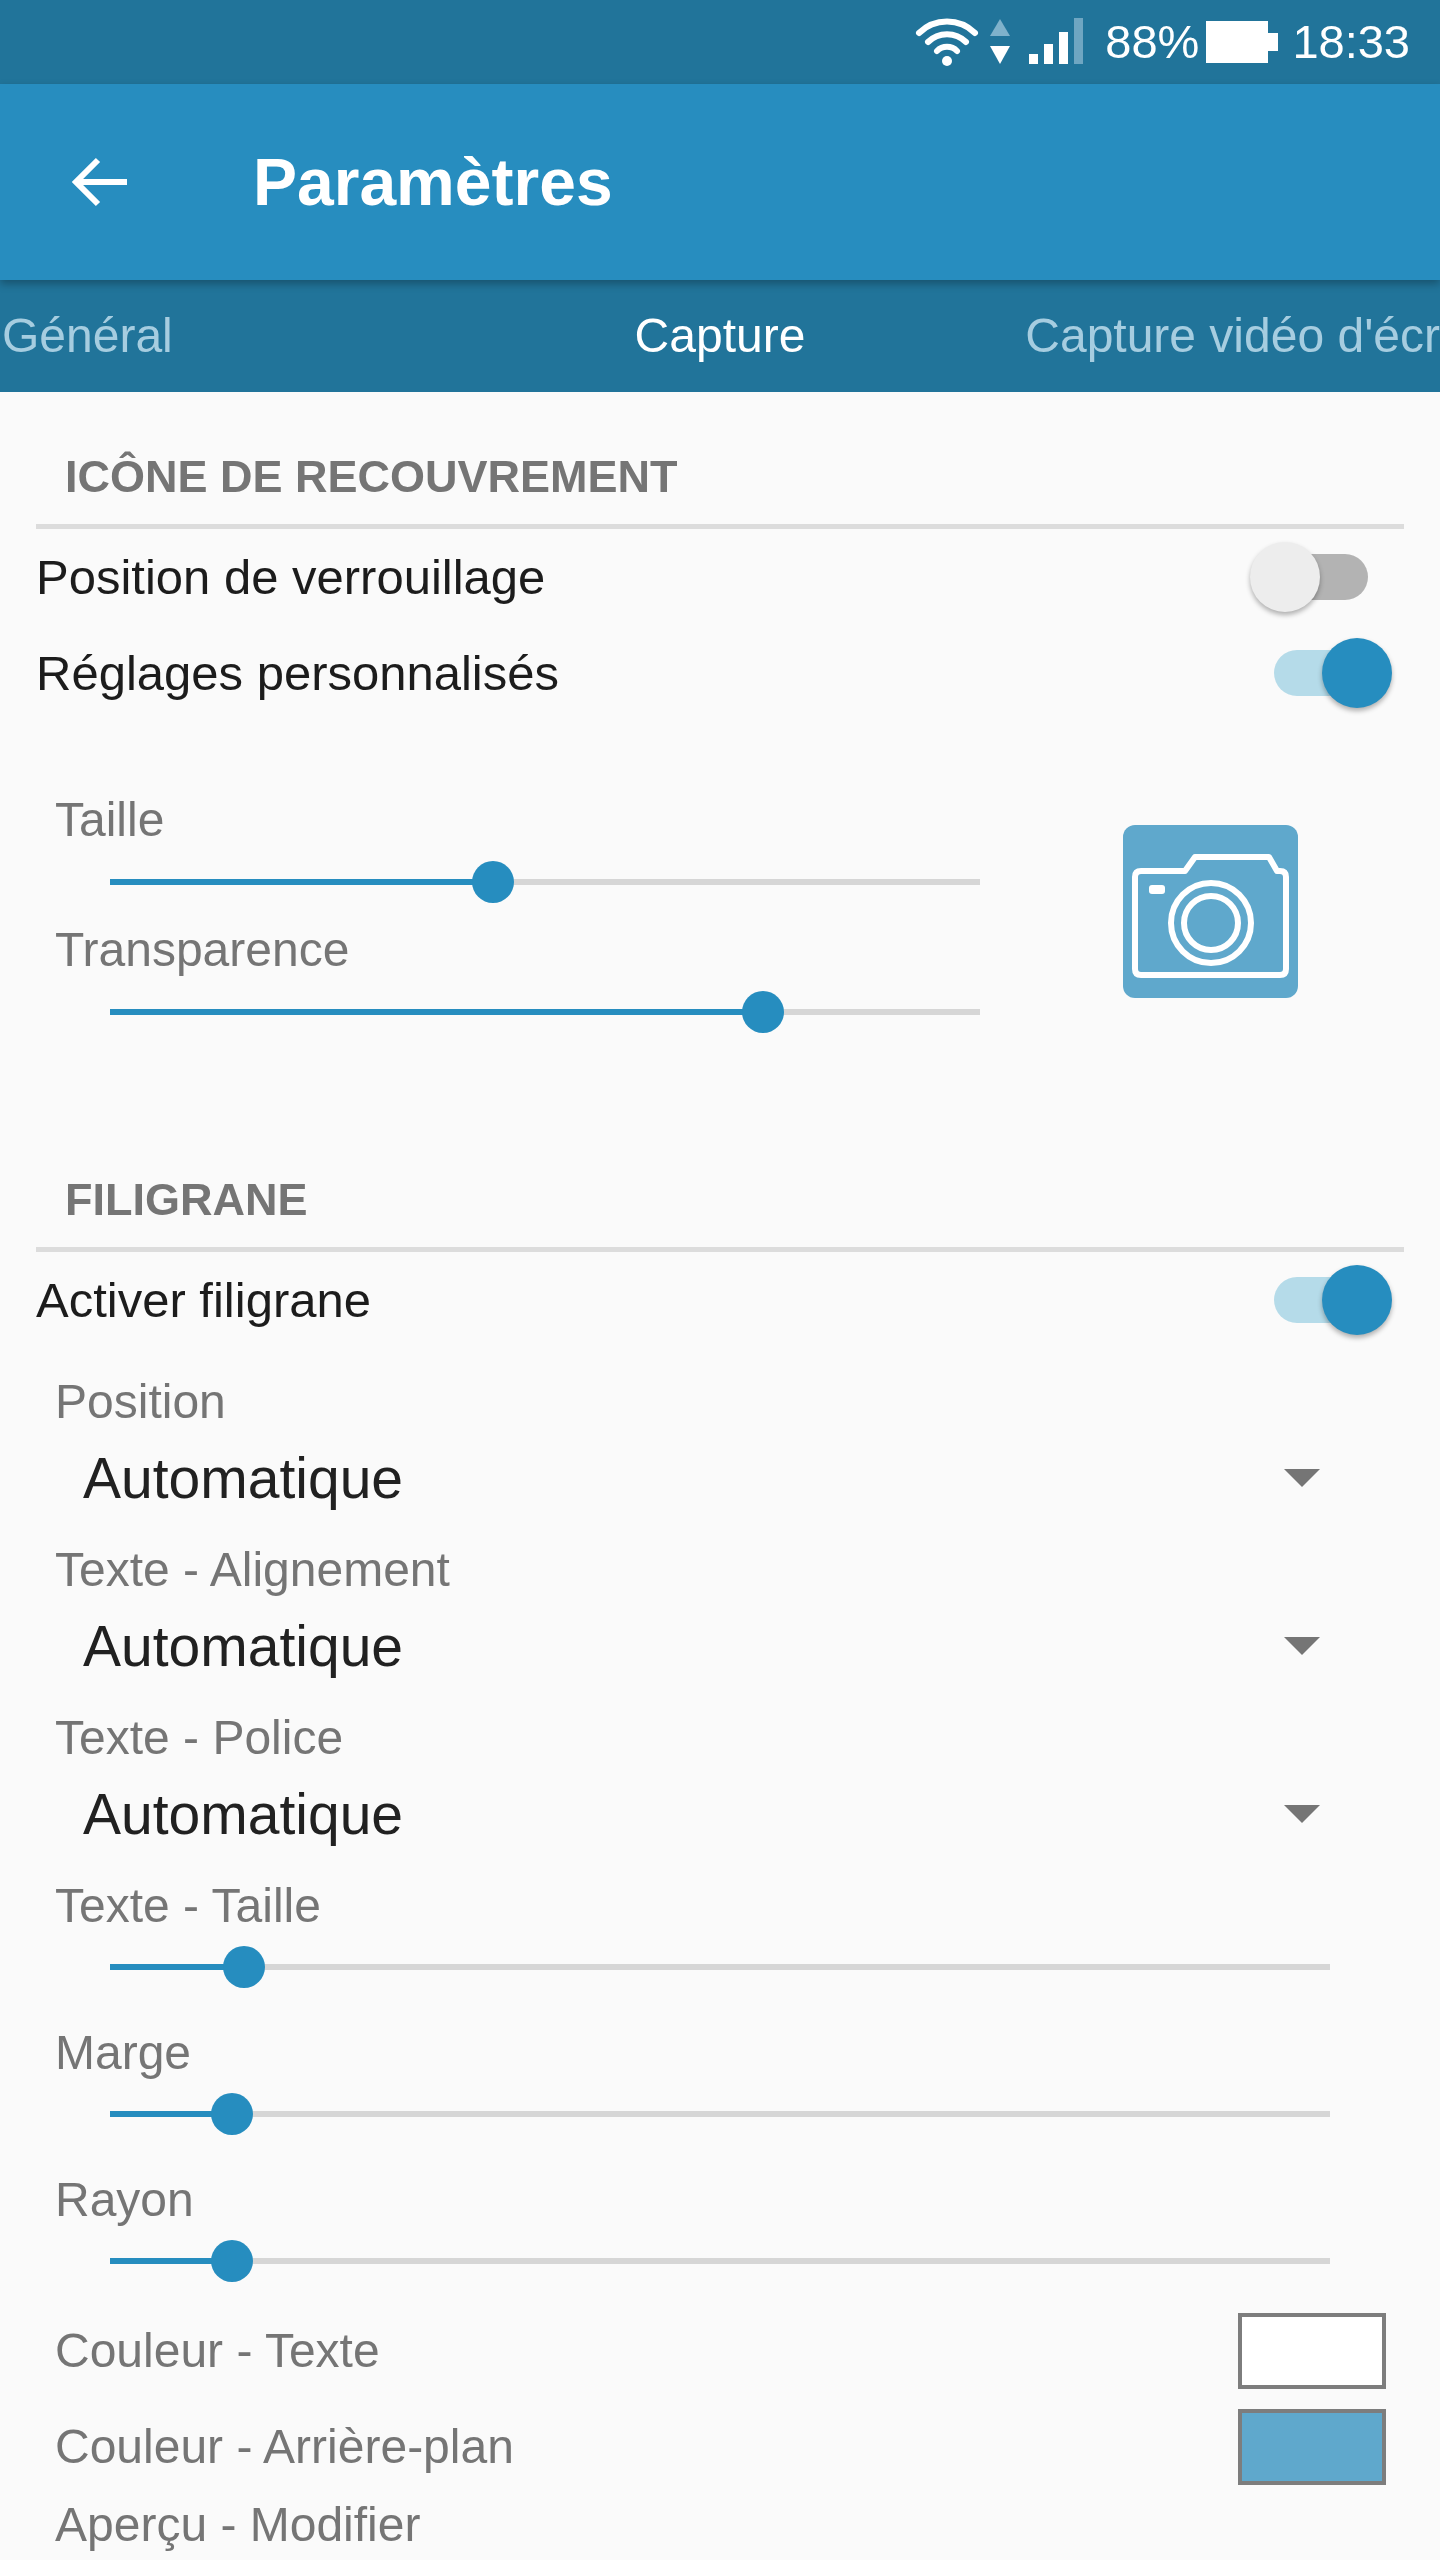 The width and height of the screenshot is (1440, 2560). What do you see at coordinates (1351, 42) in the screenshot?
I see `clock-time: 18:33` at bounding box center [1351, 42].